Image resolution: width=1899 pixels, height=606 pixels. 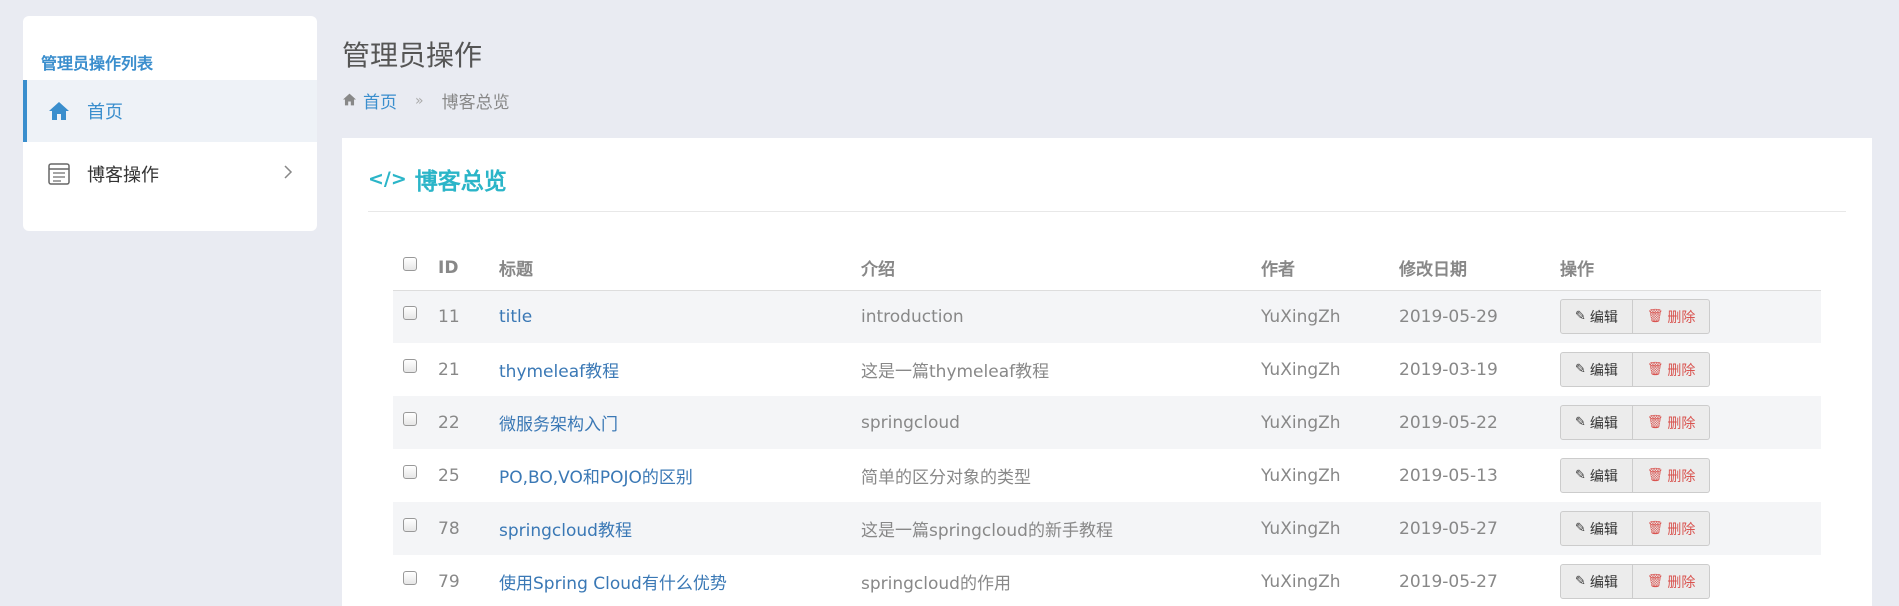 I want to click on cell-title-link: title, so click(x=680, y=316).